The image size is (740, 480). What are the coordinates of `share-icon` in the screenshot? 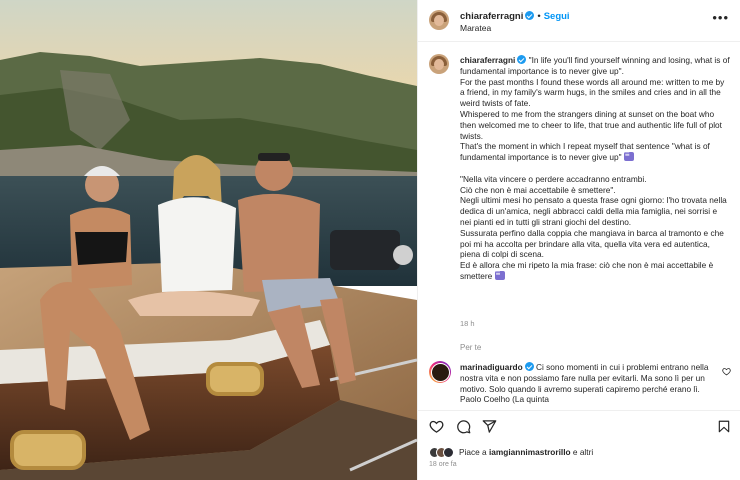 It's located at (489, 426).